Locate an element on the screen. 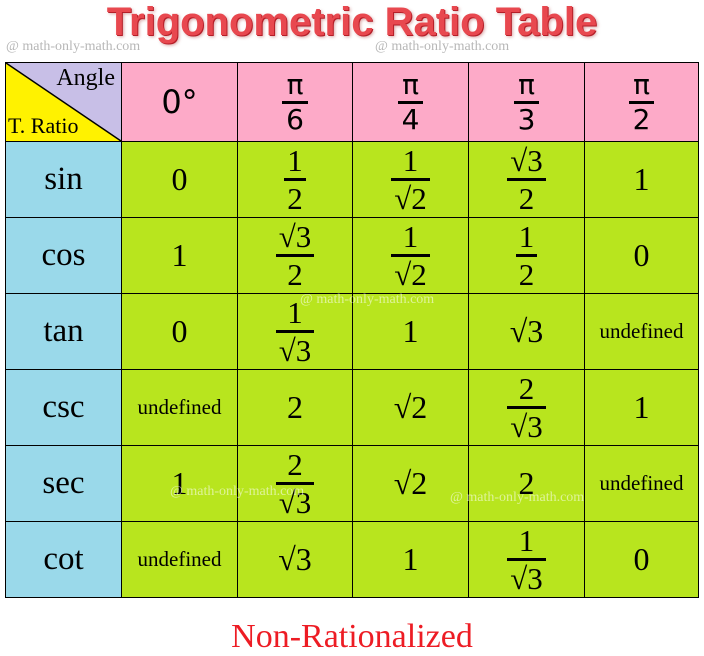 The height and width of the screenshot is (656, 704). table-row: sec 1 2 √3 √2 2 undefined is located at coordinates (352, 483).